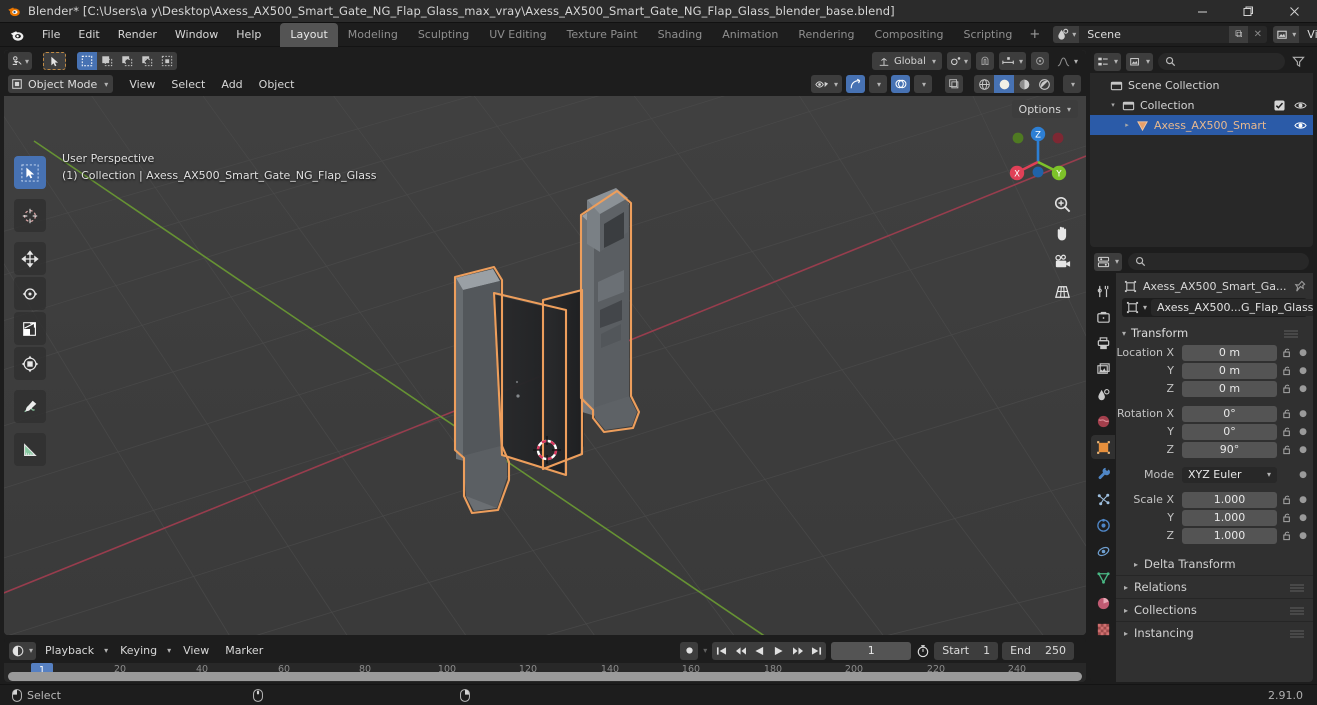  I want to click on transform-expand-triangle: ▾, so click(1124, 333).